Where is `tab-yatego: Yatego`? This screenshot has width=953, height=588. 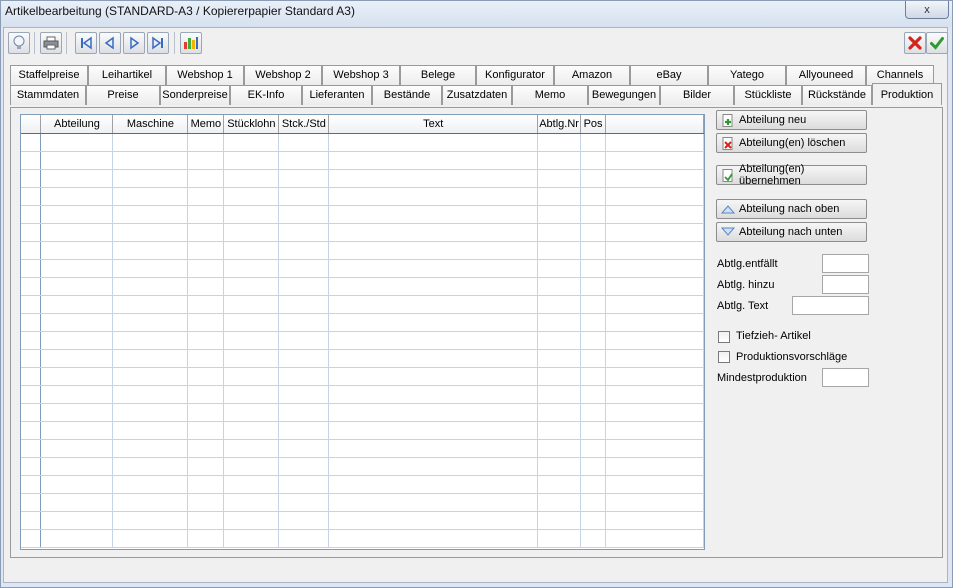 tab-yatego: Yatego is located at coordinates (747, 75).